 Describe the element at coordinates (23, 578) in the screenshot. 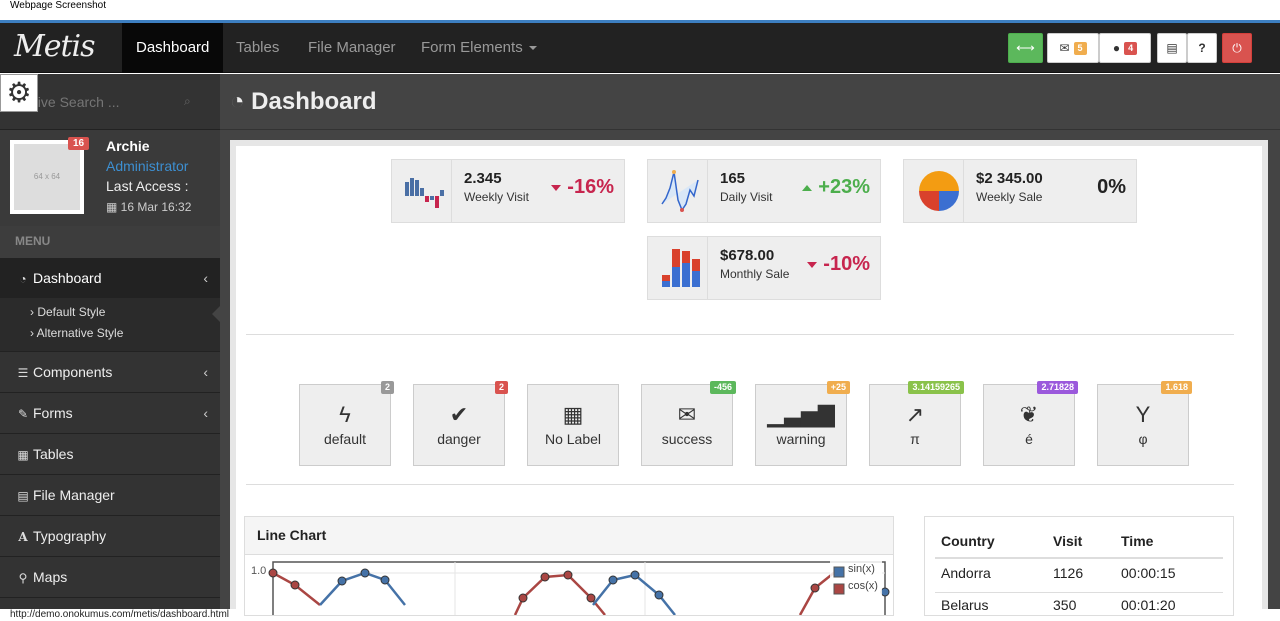

I see `map-marker-icon: ⚲` at that location.